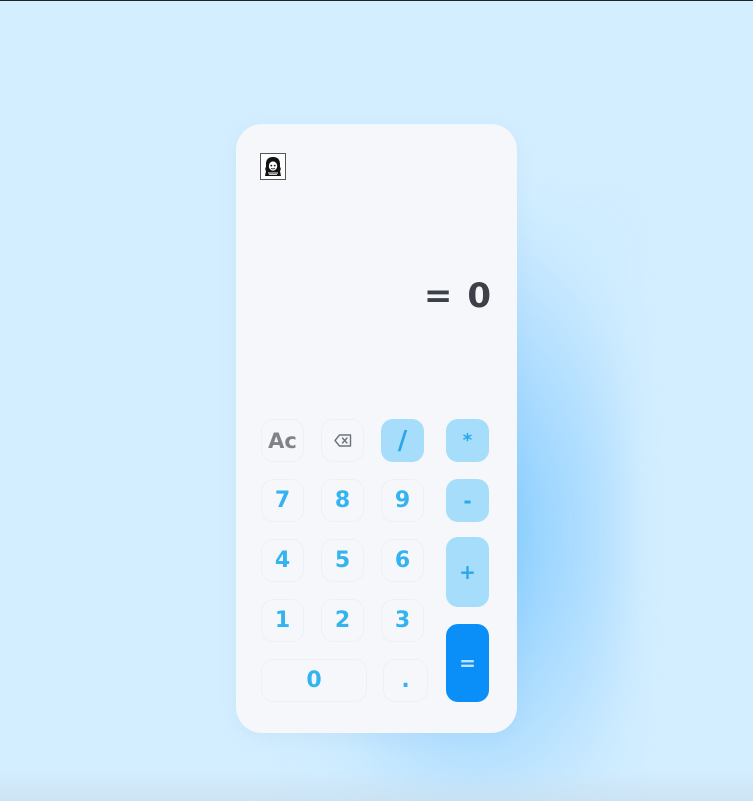 The width and height of the screenshot is (753, 801). I want to click on plus-button: +, so click(467, 572).